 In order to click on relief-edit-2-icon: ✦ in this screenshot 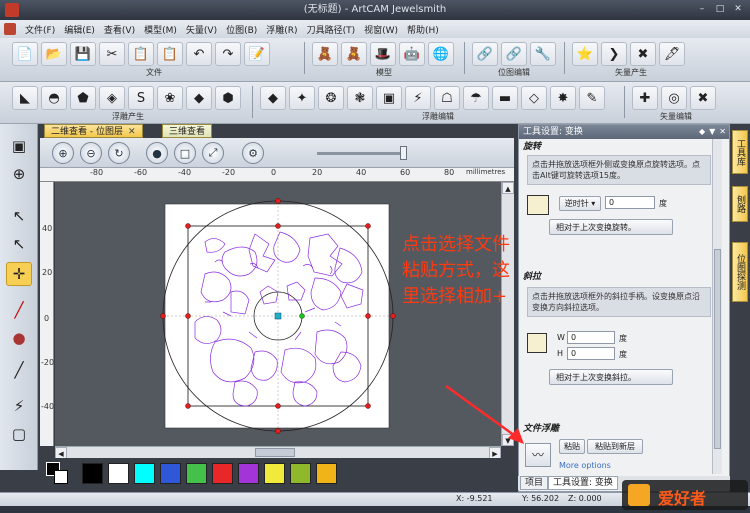, I will do `click(302, 98)`.